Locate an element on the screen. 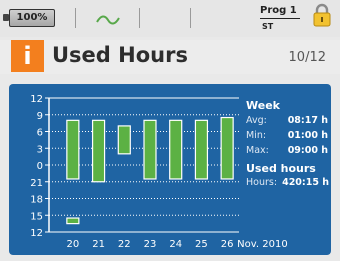 The image size is (340, 261). y-tick-label: 3 is located at coordinates (40, 149).